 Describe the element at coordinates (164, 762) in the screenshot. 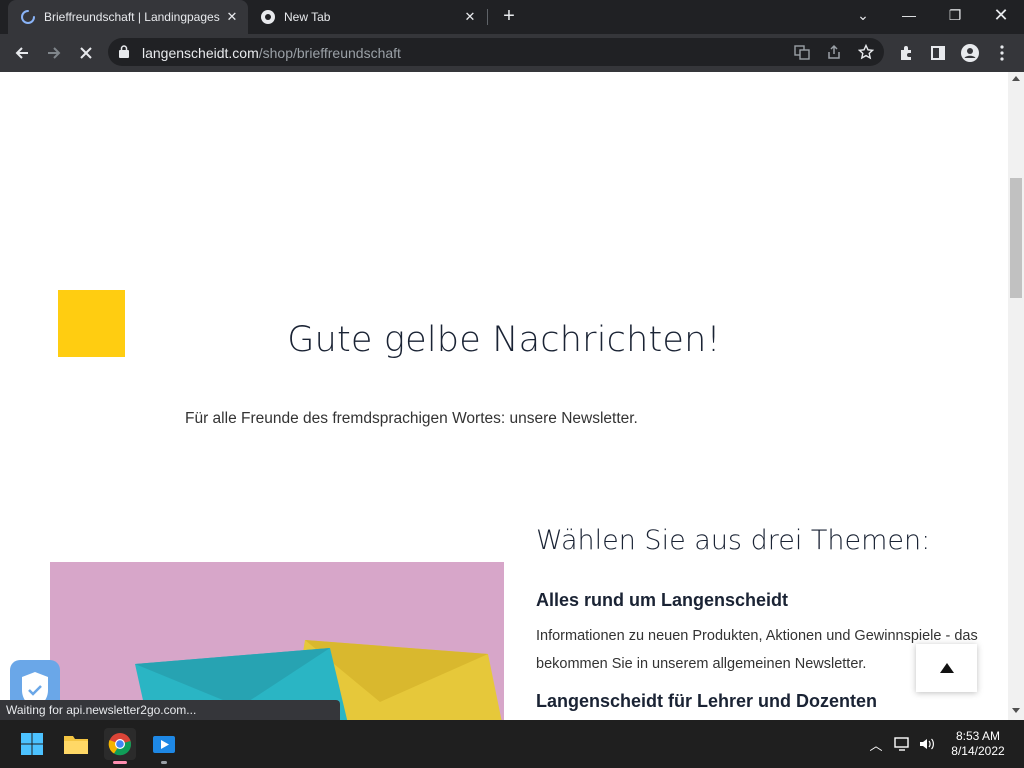

I see `running-app-indicator` at that location.